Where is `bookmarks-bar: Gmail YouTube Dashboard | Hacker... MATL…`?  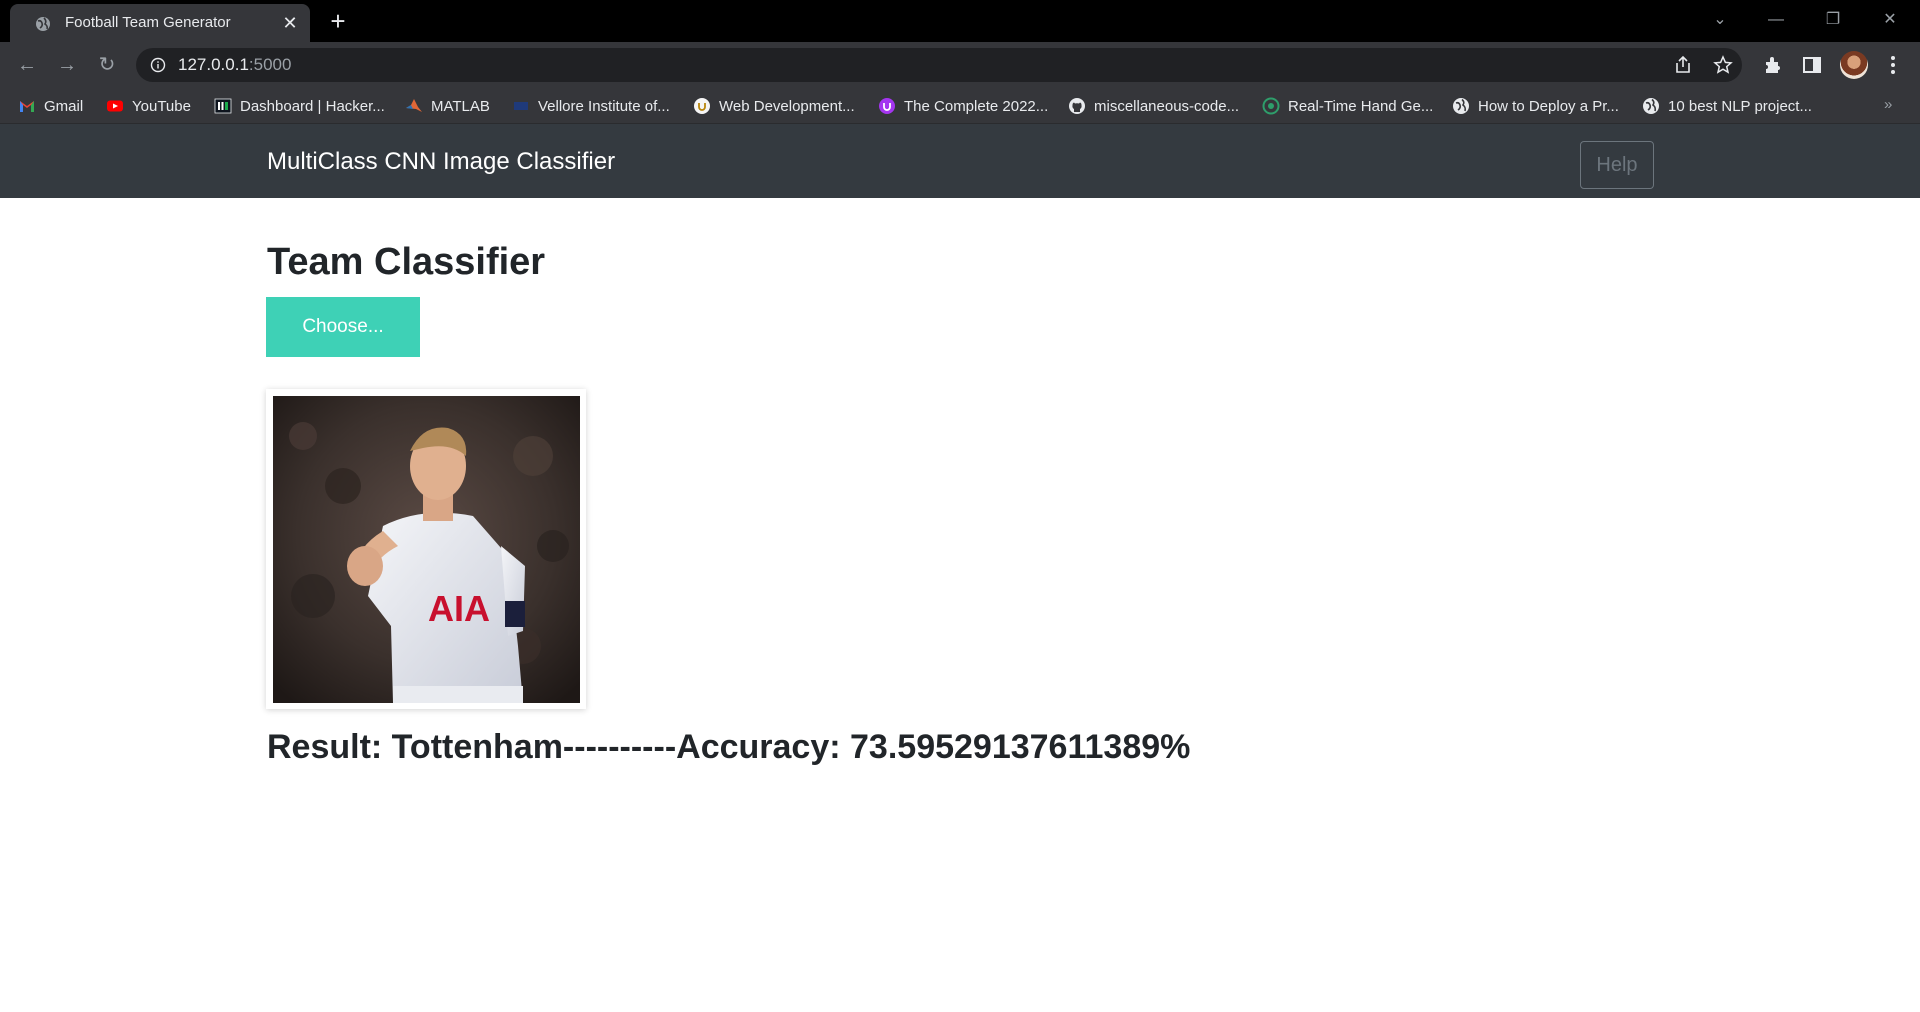
bookmarks-bar: Gmail YouTube Dashboard | Hacker... MATL… is located at coordinates (960, 106).